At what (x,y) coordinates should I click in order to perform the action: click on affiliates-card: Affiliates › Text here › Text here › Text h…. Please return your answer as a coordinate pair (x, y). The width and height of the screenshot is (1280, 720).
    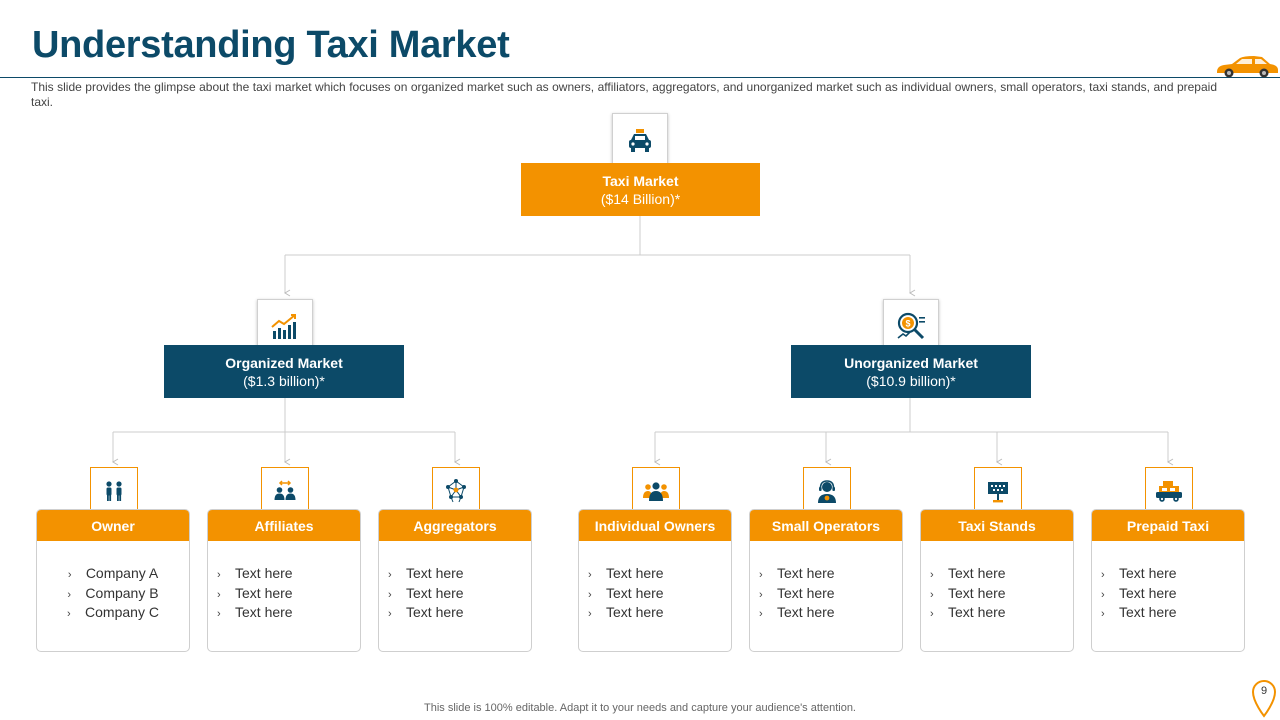
    Looking at the image, I should click on (284, 580).